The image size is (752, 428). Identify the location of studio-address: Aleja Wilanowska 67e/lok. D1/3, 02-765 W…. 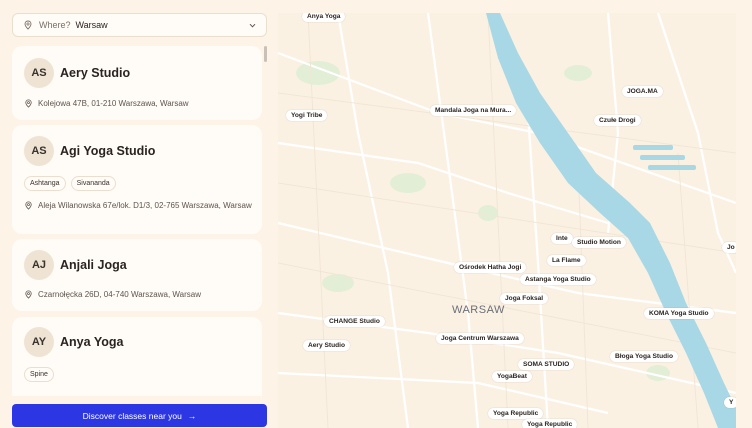
(138, 206).